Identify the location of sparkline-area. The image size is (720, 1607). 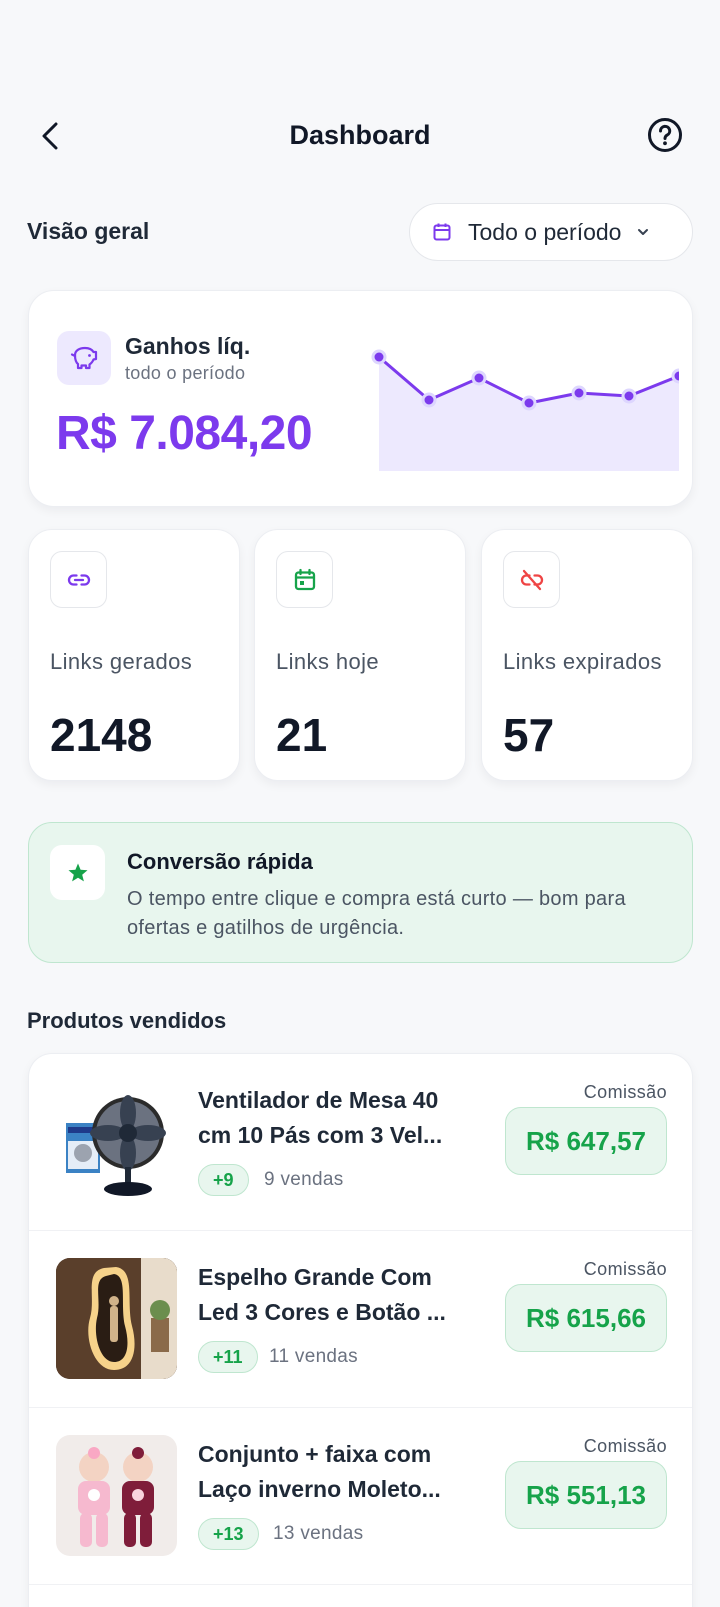
(529, 414).